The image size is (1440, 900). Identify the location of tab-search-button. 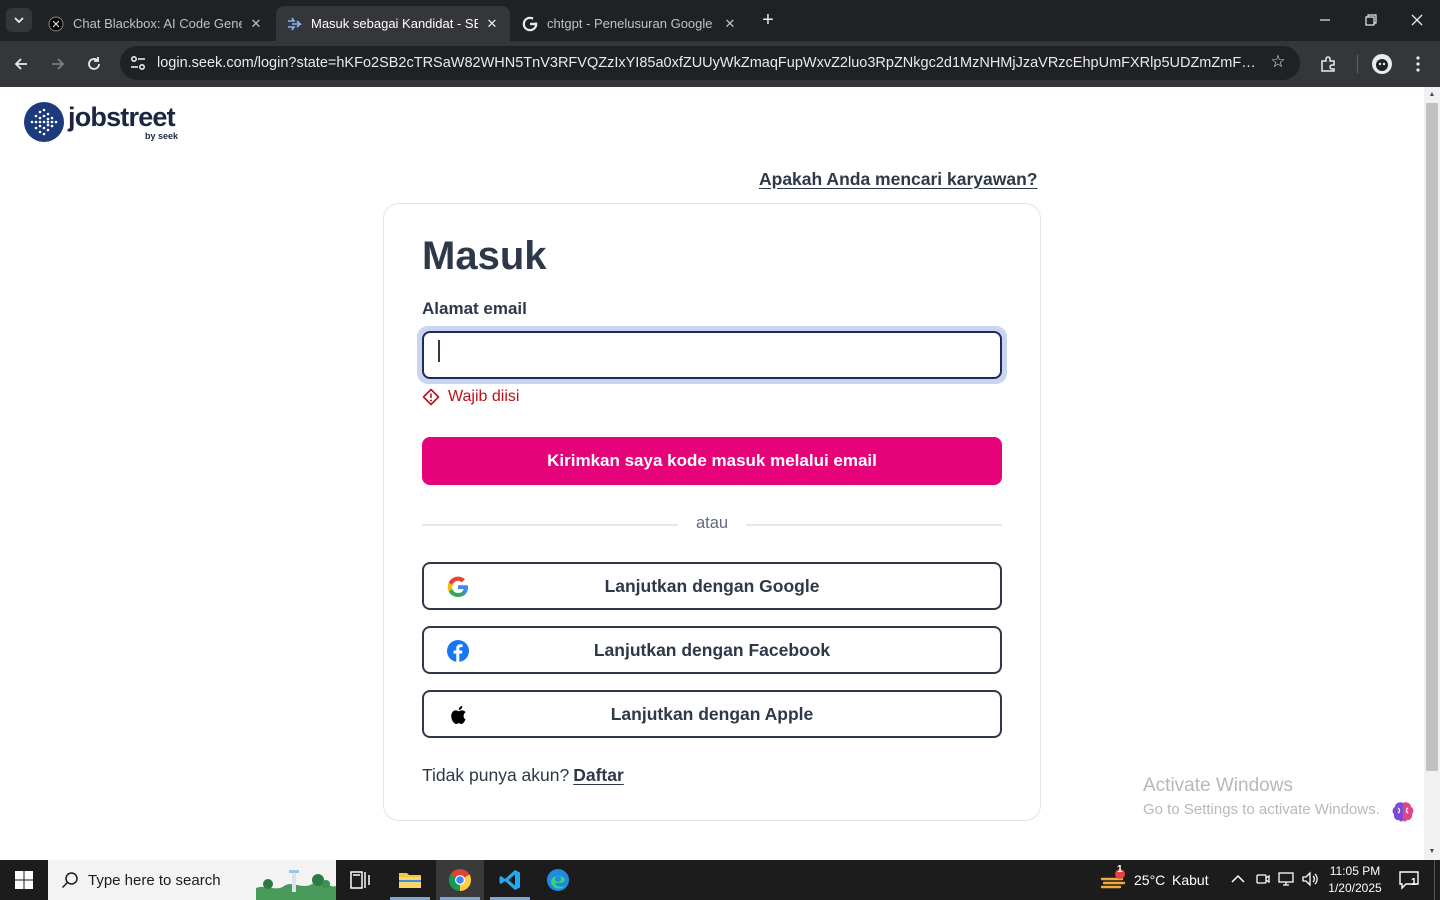
(19, 20).